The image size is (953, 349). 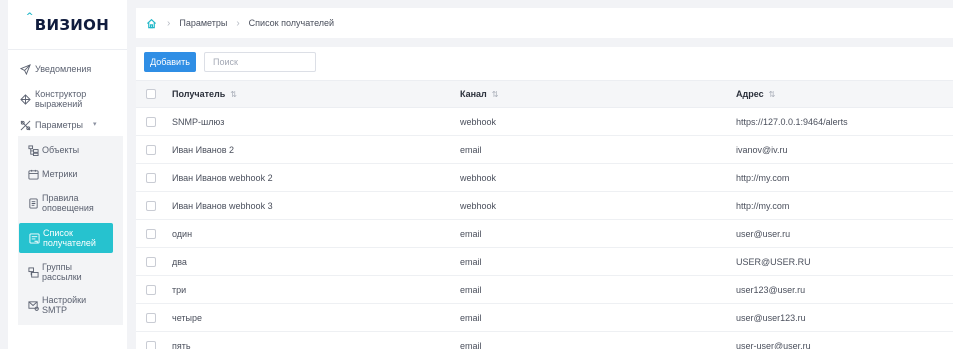 I want to click on cell-recipient: Иван Иванов webhook 3, so click(x=222, y=205).